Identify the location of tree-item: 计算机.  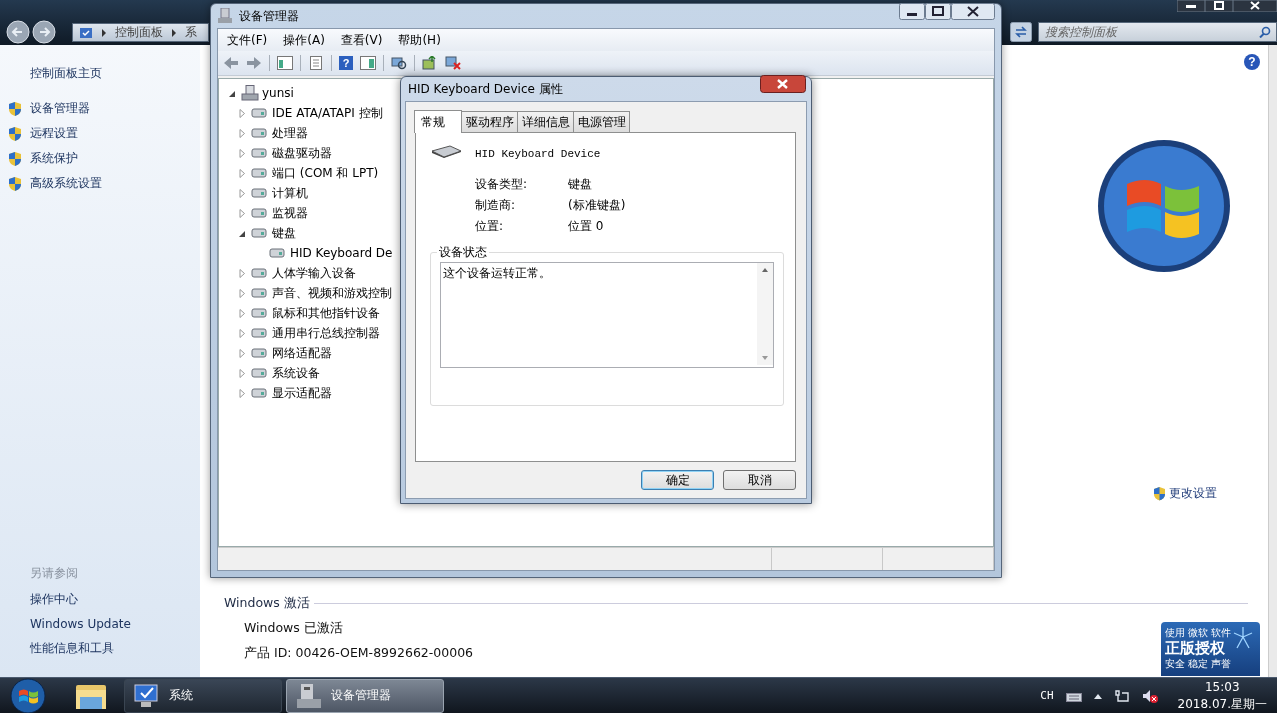
(290, 193).